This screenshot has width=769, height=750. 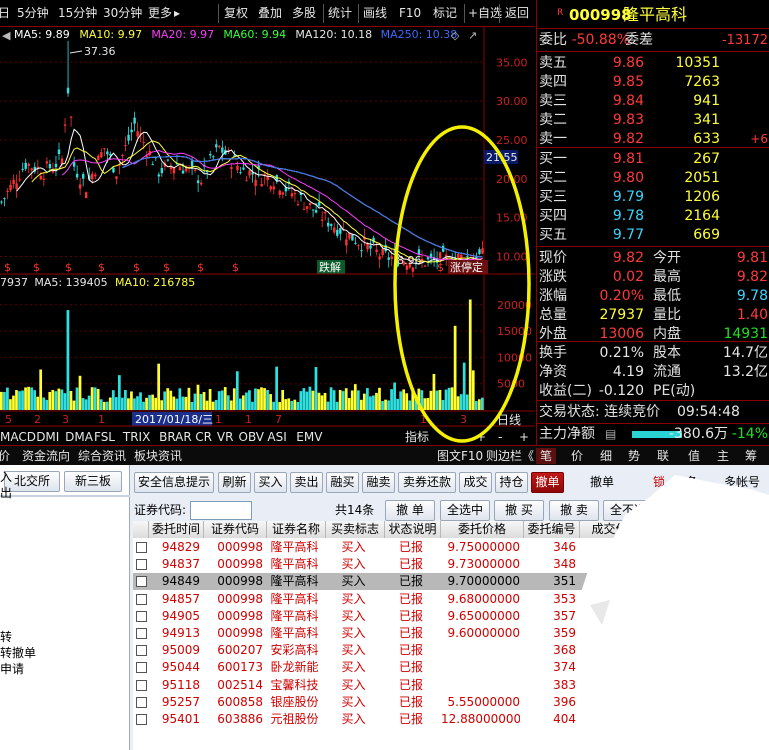 I want to click on ask-row: 卖二 9.83 341, so click(x=653, y=120).